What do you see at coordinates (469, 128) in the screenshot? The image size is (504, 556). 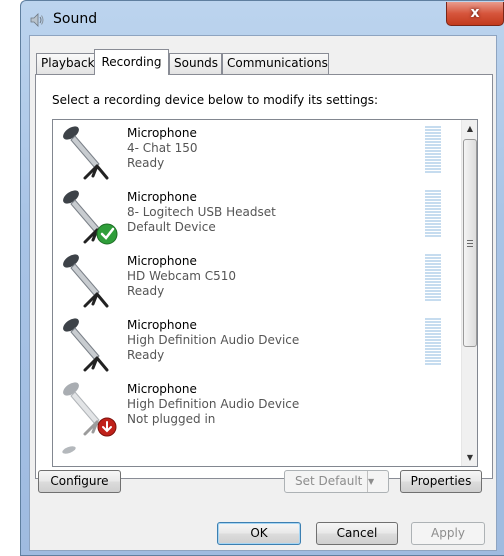 I see `scroll-up-arrow-icon: ▲` at bounding box center [469, 128].